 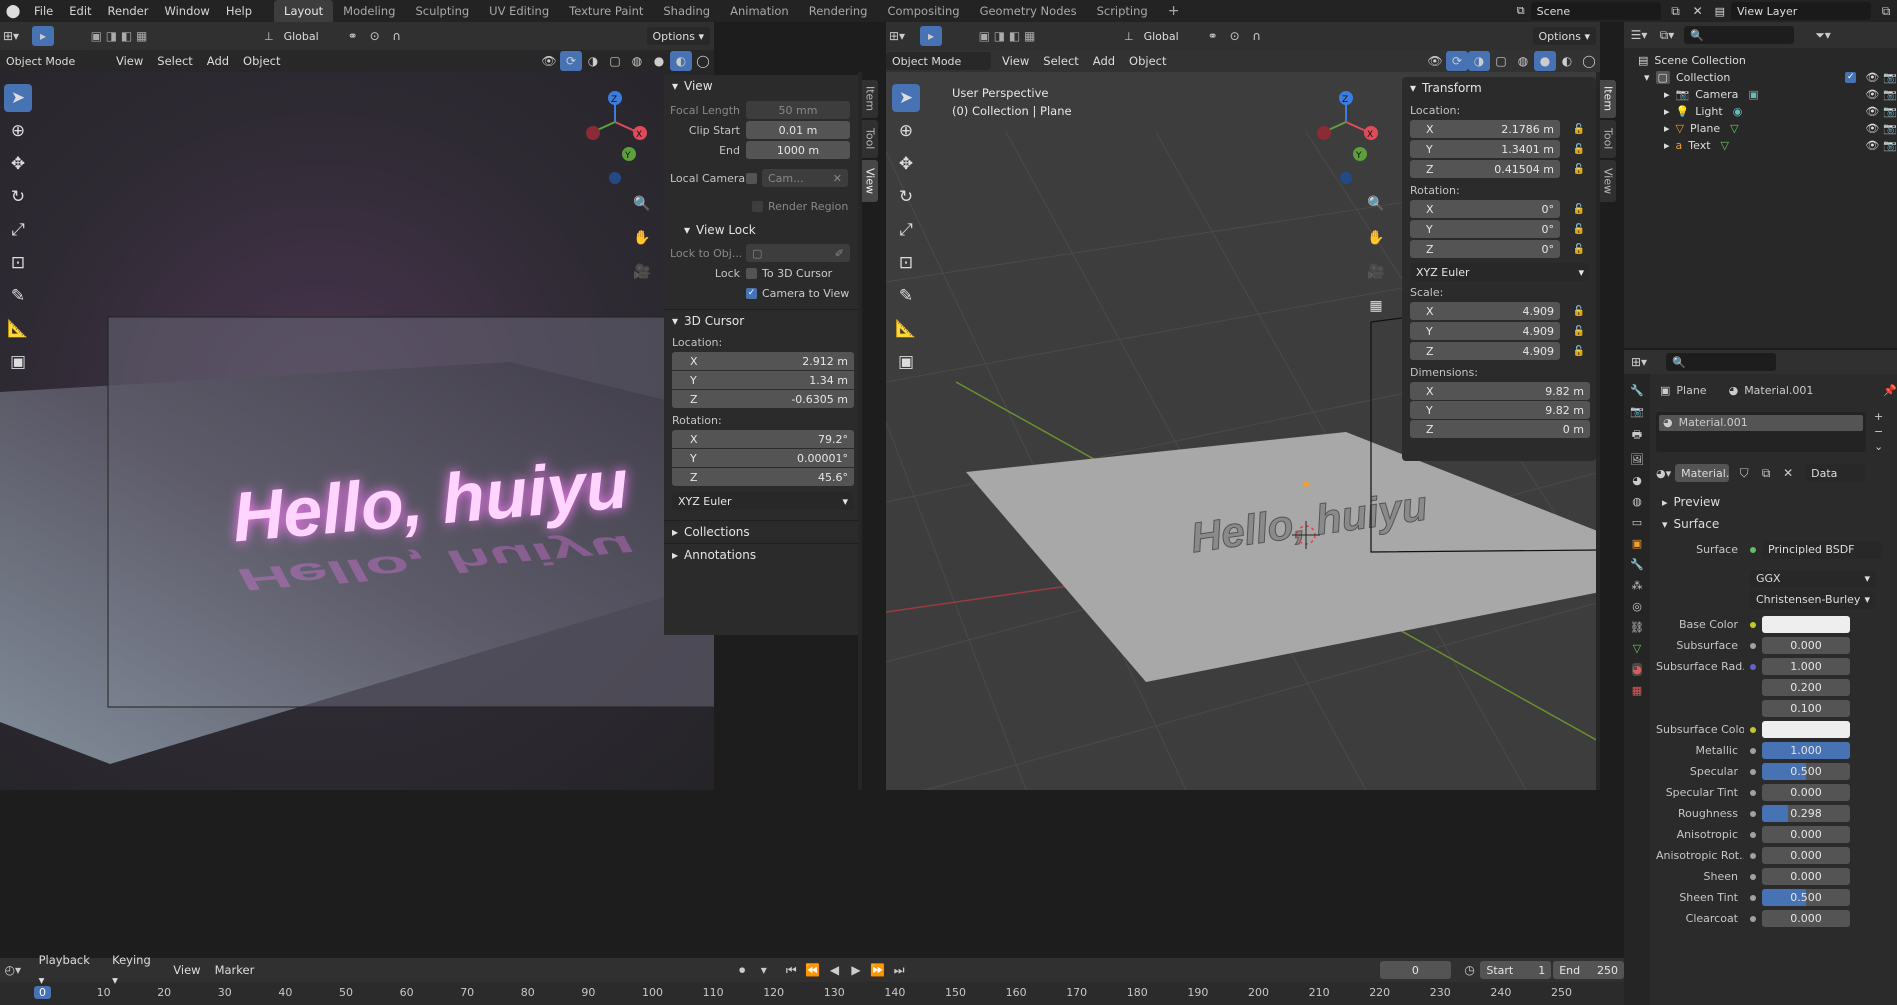 I want to click on dimensions-y-field: Y 9.82 m, so click(x=1500, y=410).